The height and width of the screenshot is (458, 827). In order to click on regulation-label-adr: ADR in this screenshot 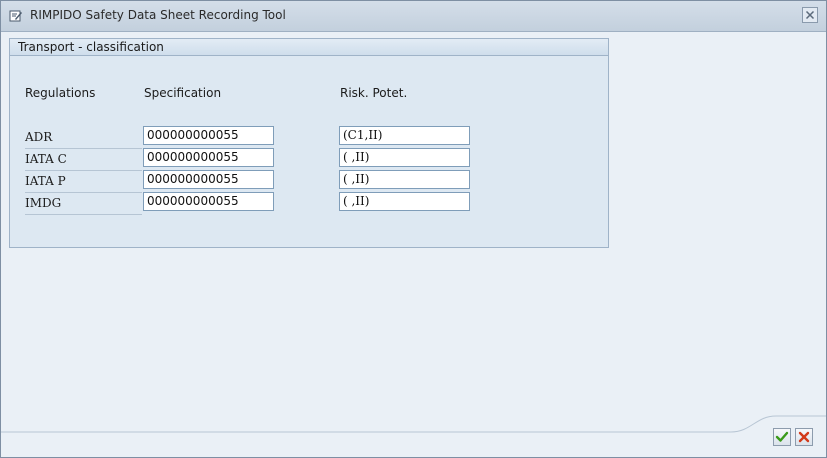, I will do `click(83, 138)`.